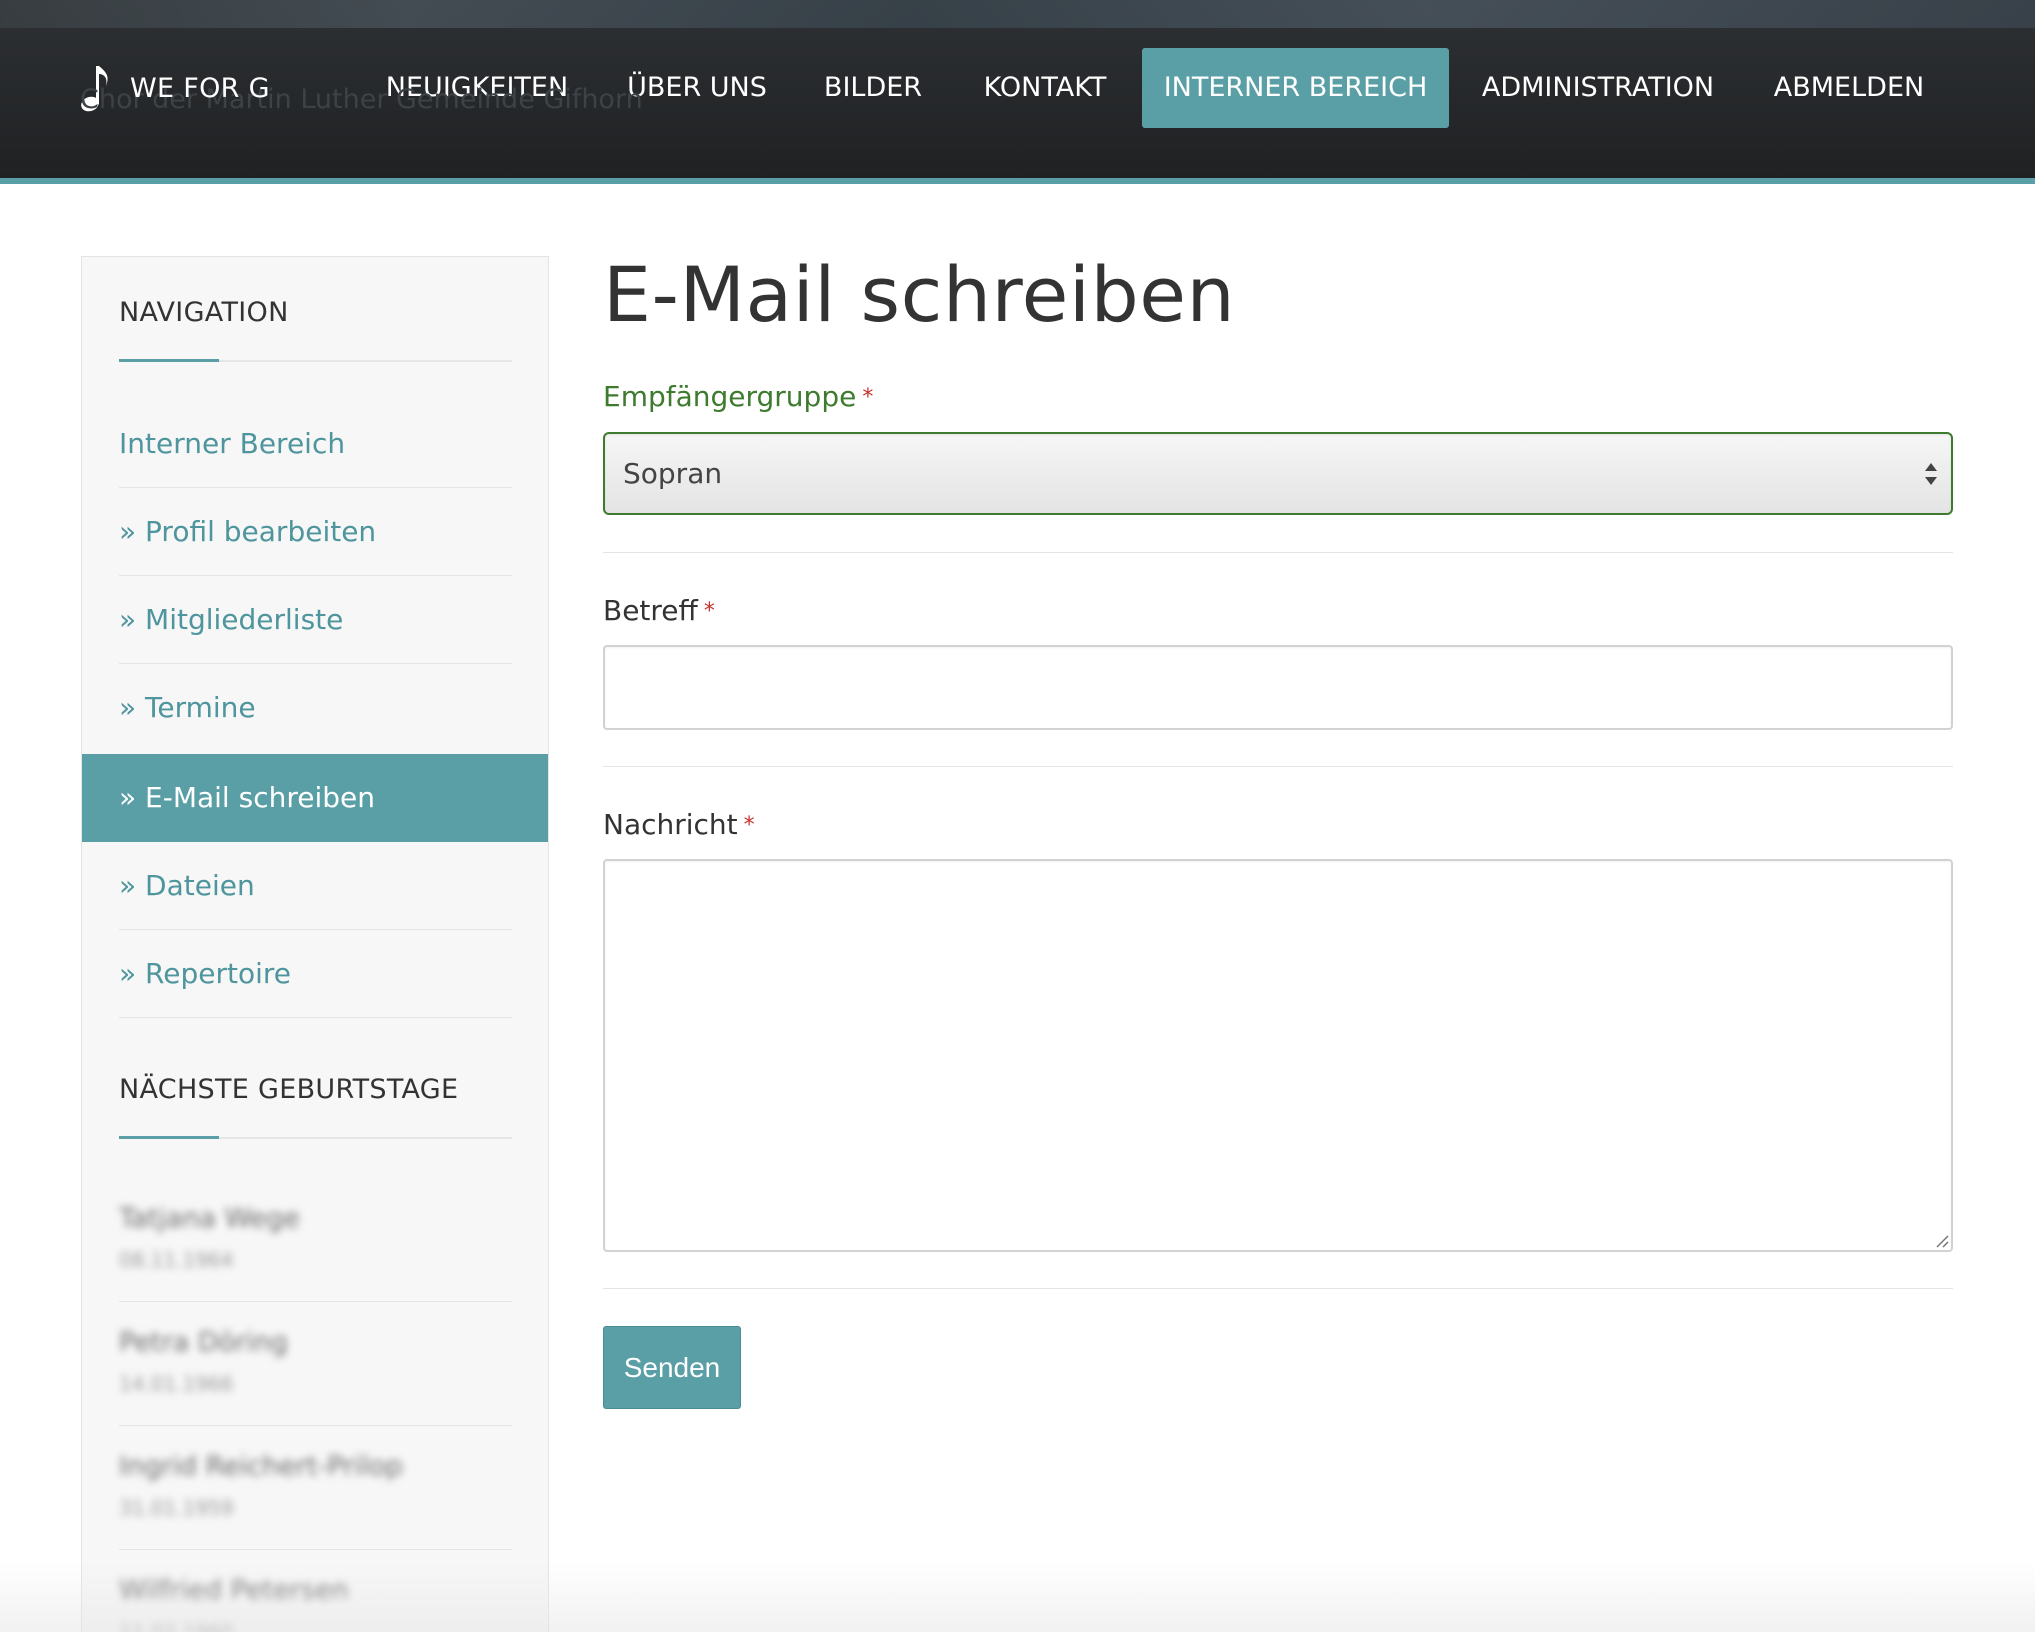  Describe the element at coordinates (234, 1590) in the screenshot. I see `birthday-name: Wilfried Petersen` at that location.